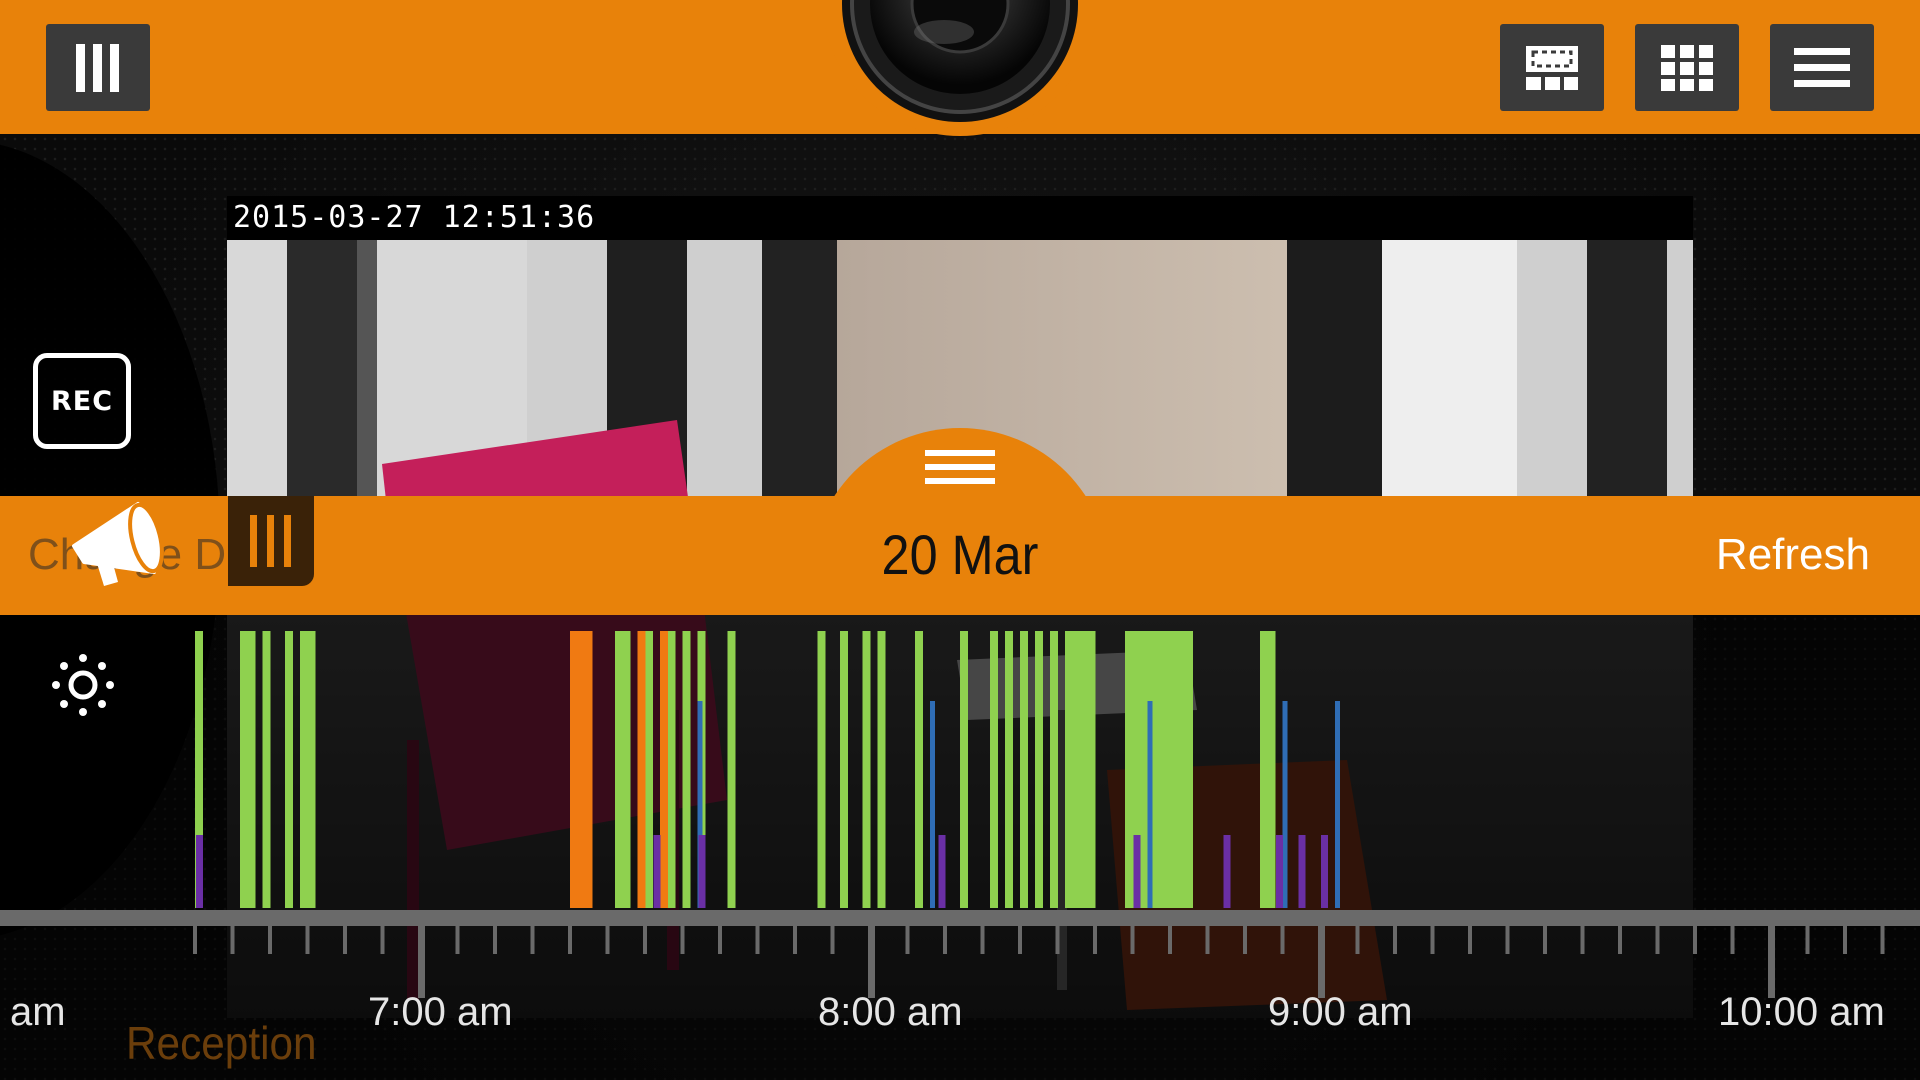 This screenshot has width=1920, height=1080. Describe the element at coordinates (1793, 555) in the screenshot. I see `refresh-button: Refresh` at that location.